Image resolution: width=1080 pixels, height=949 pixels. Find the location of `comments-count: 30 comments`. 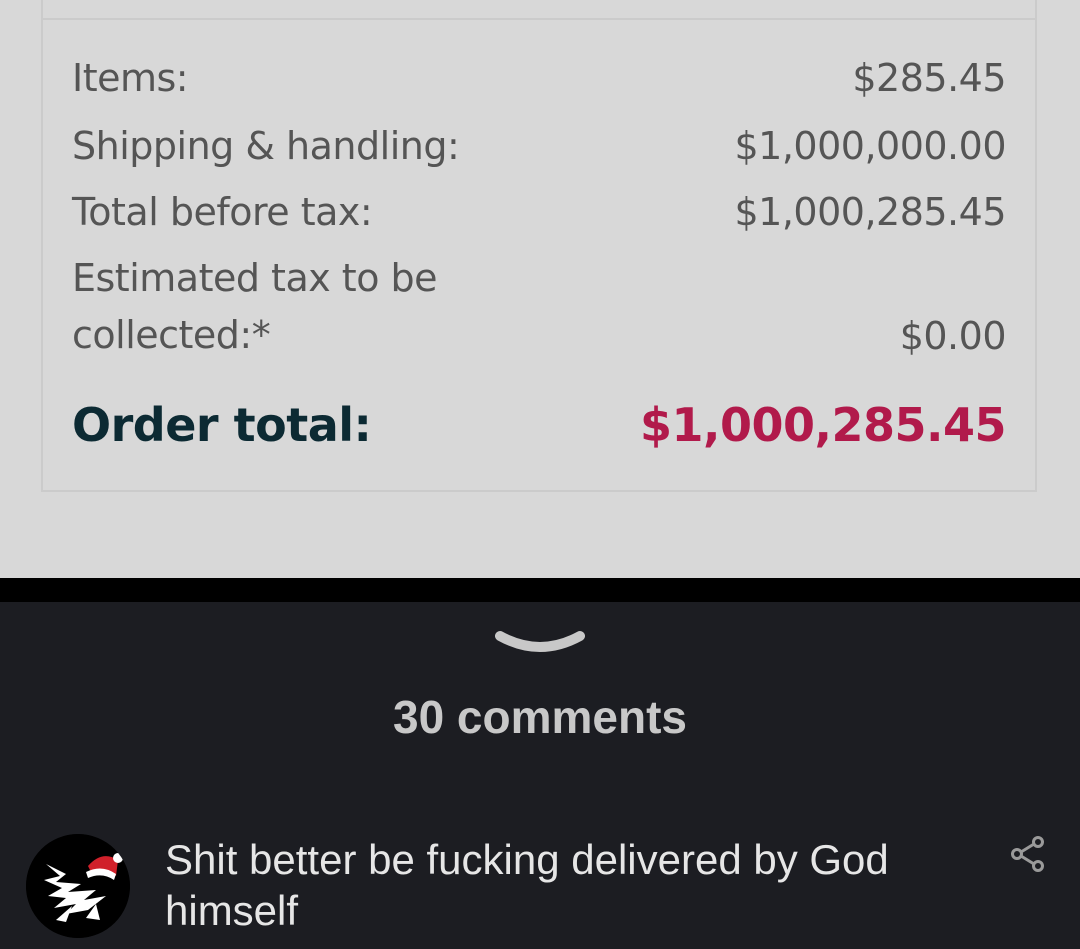

comments-count: 30 comments is located at coordinates (539, 717).